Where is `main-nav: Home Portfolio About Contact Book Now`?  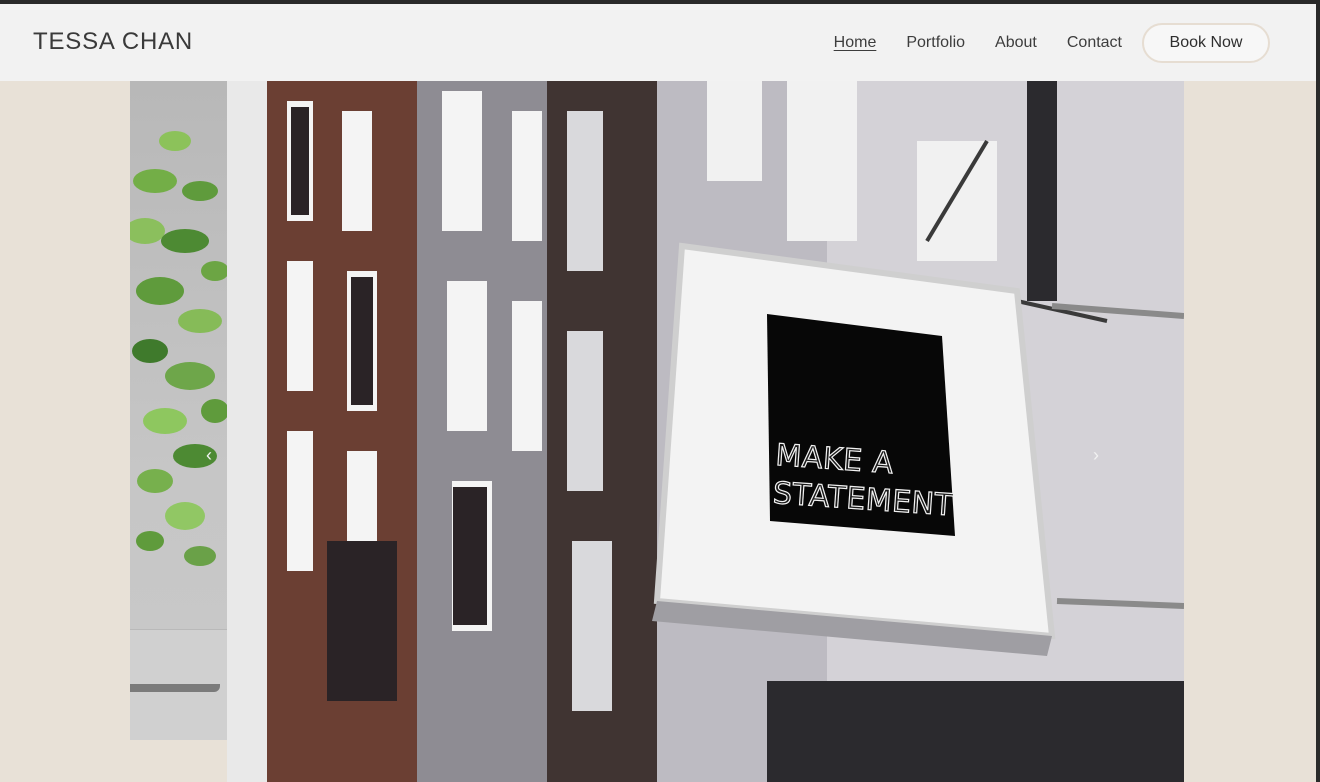 main-nav: Home Portfolio About Contact Book Now is located at coordinates (1037, 43).